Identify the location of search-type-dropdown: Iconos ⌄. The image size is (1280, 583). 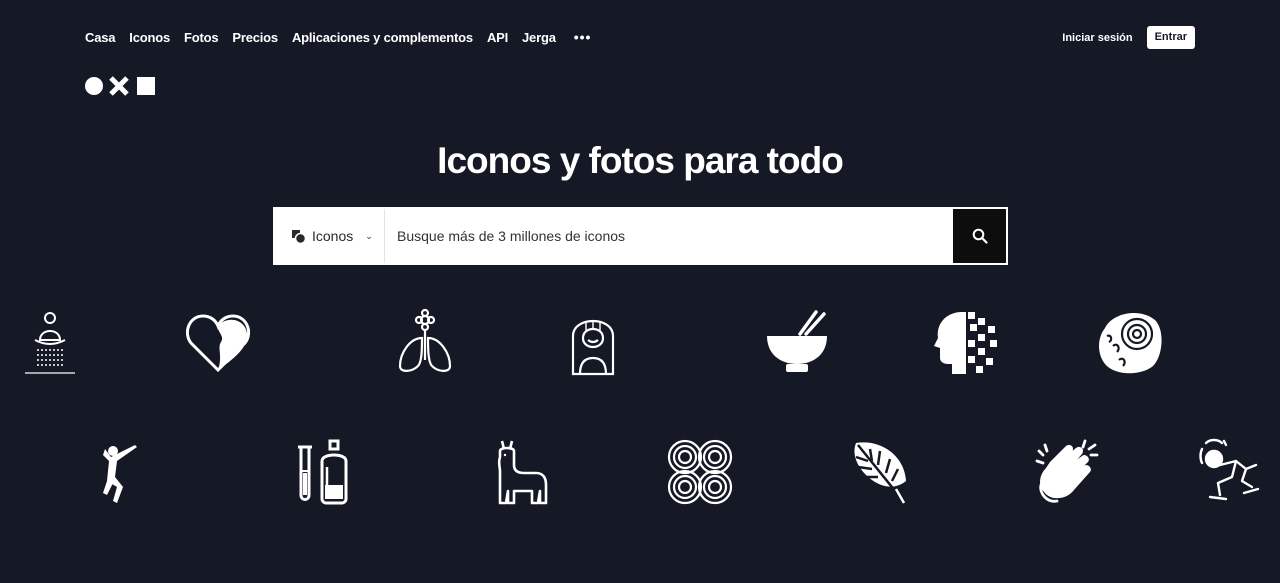
(330, 236).